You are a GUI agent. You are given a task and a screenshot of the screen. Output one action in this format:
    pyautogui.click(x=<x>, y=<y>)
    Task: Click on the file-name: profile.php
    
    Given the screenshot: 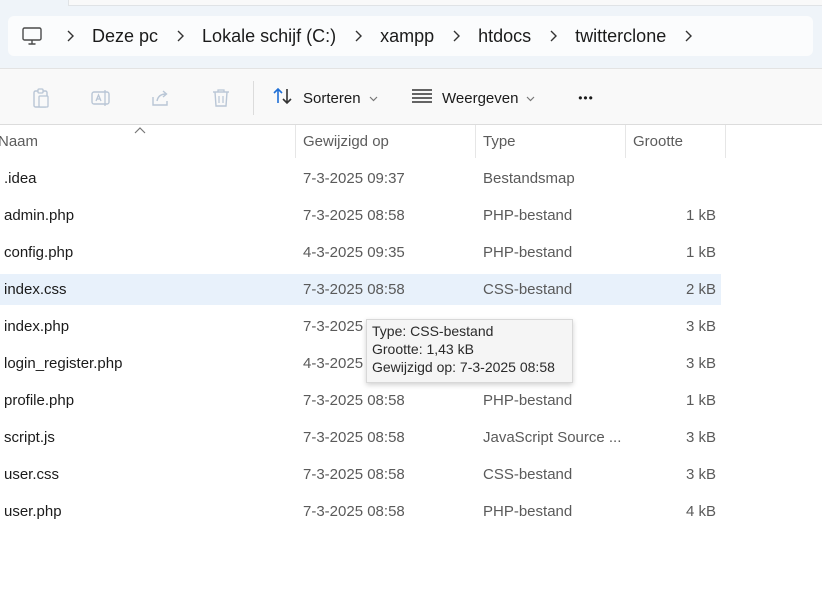 What is the action you would take?
    pyautogui.click(x=39, y=400)
    